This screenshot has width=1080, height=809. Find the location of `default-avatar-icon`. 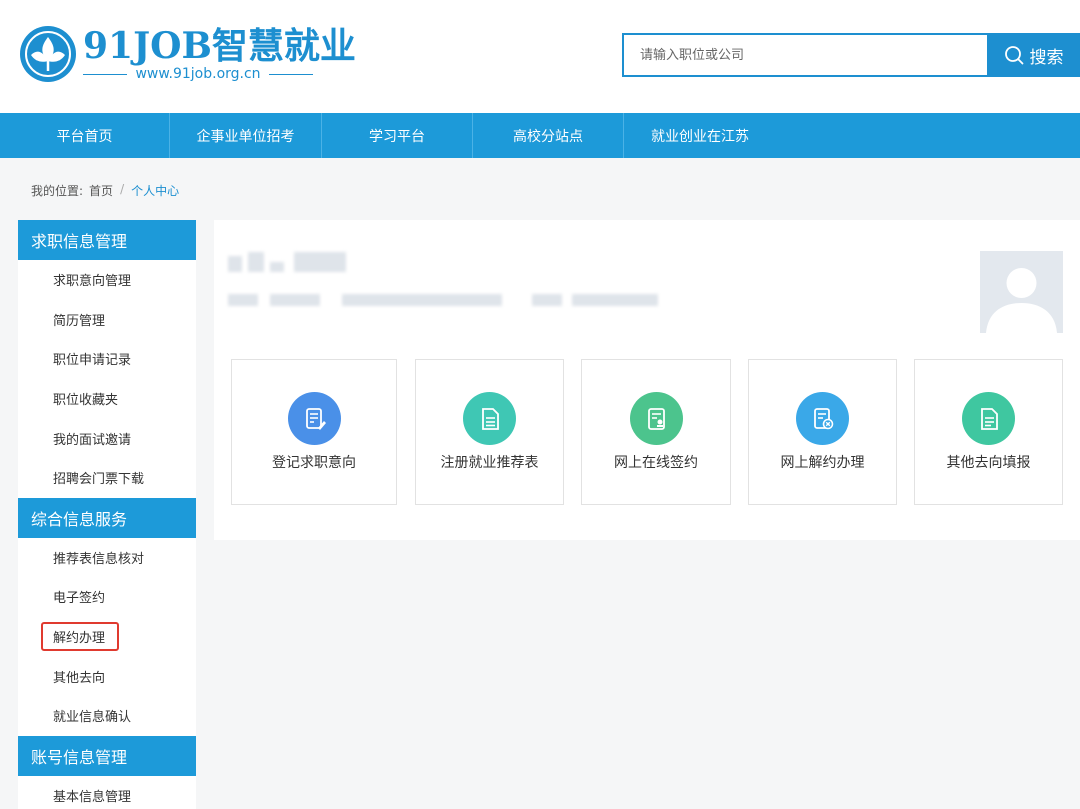

default-avatar-icon is located at coordinates (1021, 292).